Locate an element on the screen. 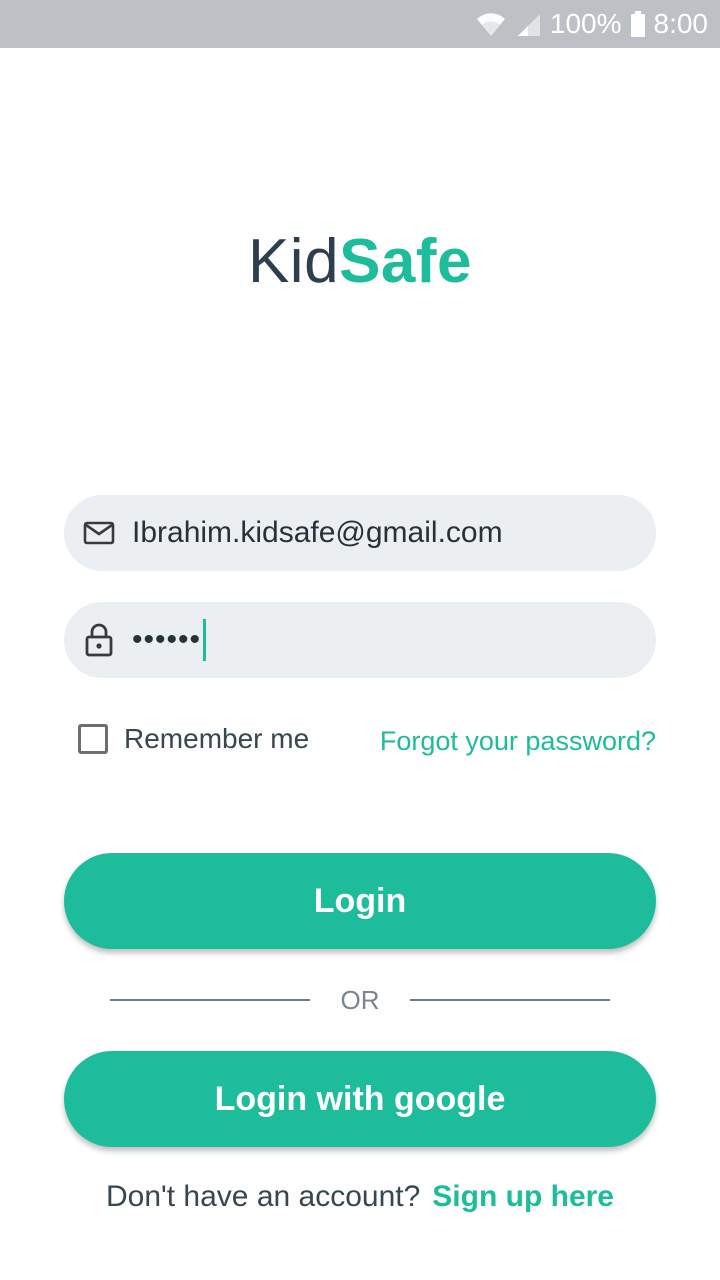 The height and width of the screenshot is (1280, 720). app-logo: KidSafe is located at coordinates (360, 262).